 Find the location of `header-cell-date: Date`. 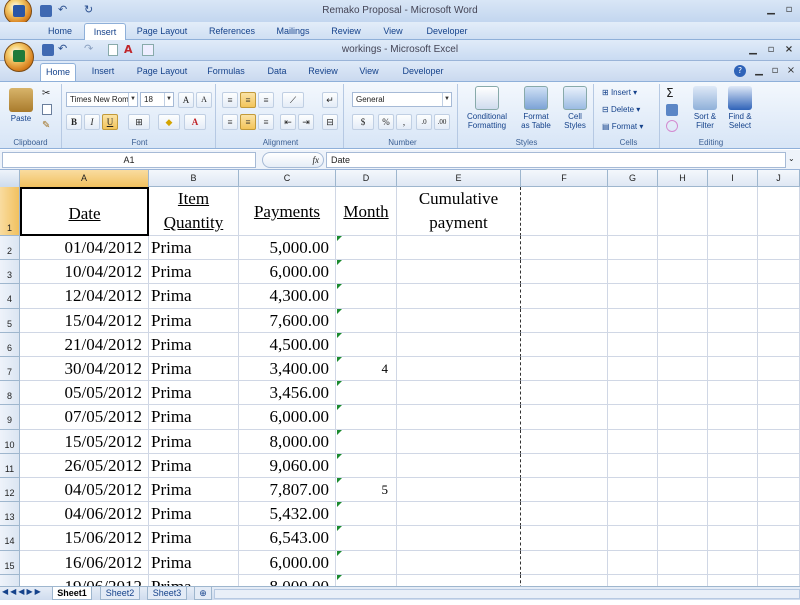

header-cell-date: Date is located at coordinates (84, 211).